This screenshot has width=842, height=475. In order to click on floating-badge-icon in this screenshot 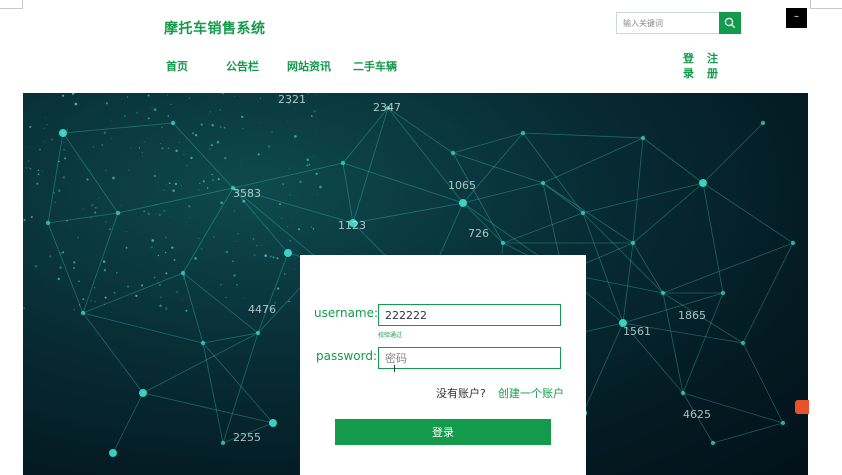, I will do `click(802, 407)`.